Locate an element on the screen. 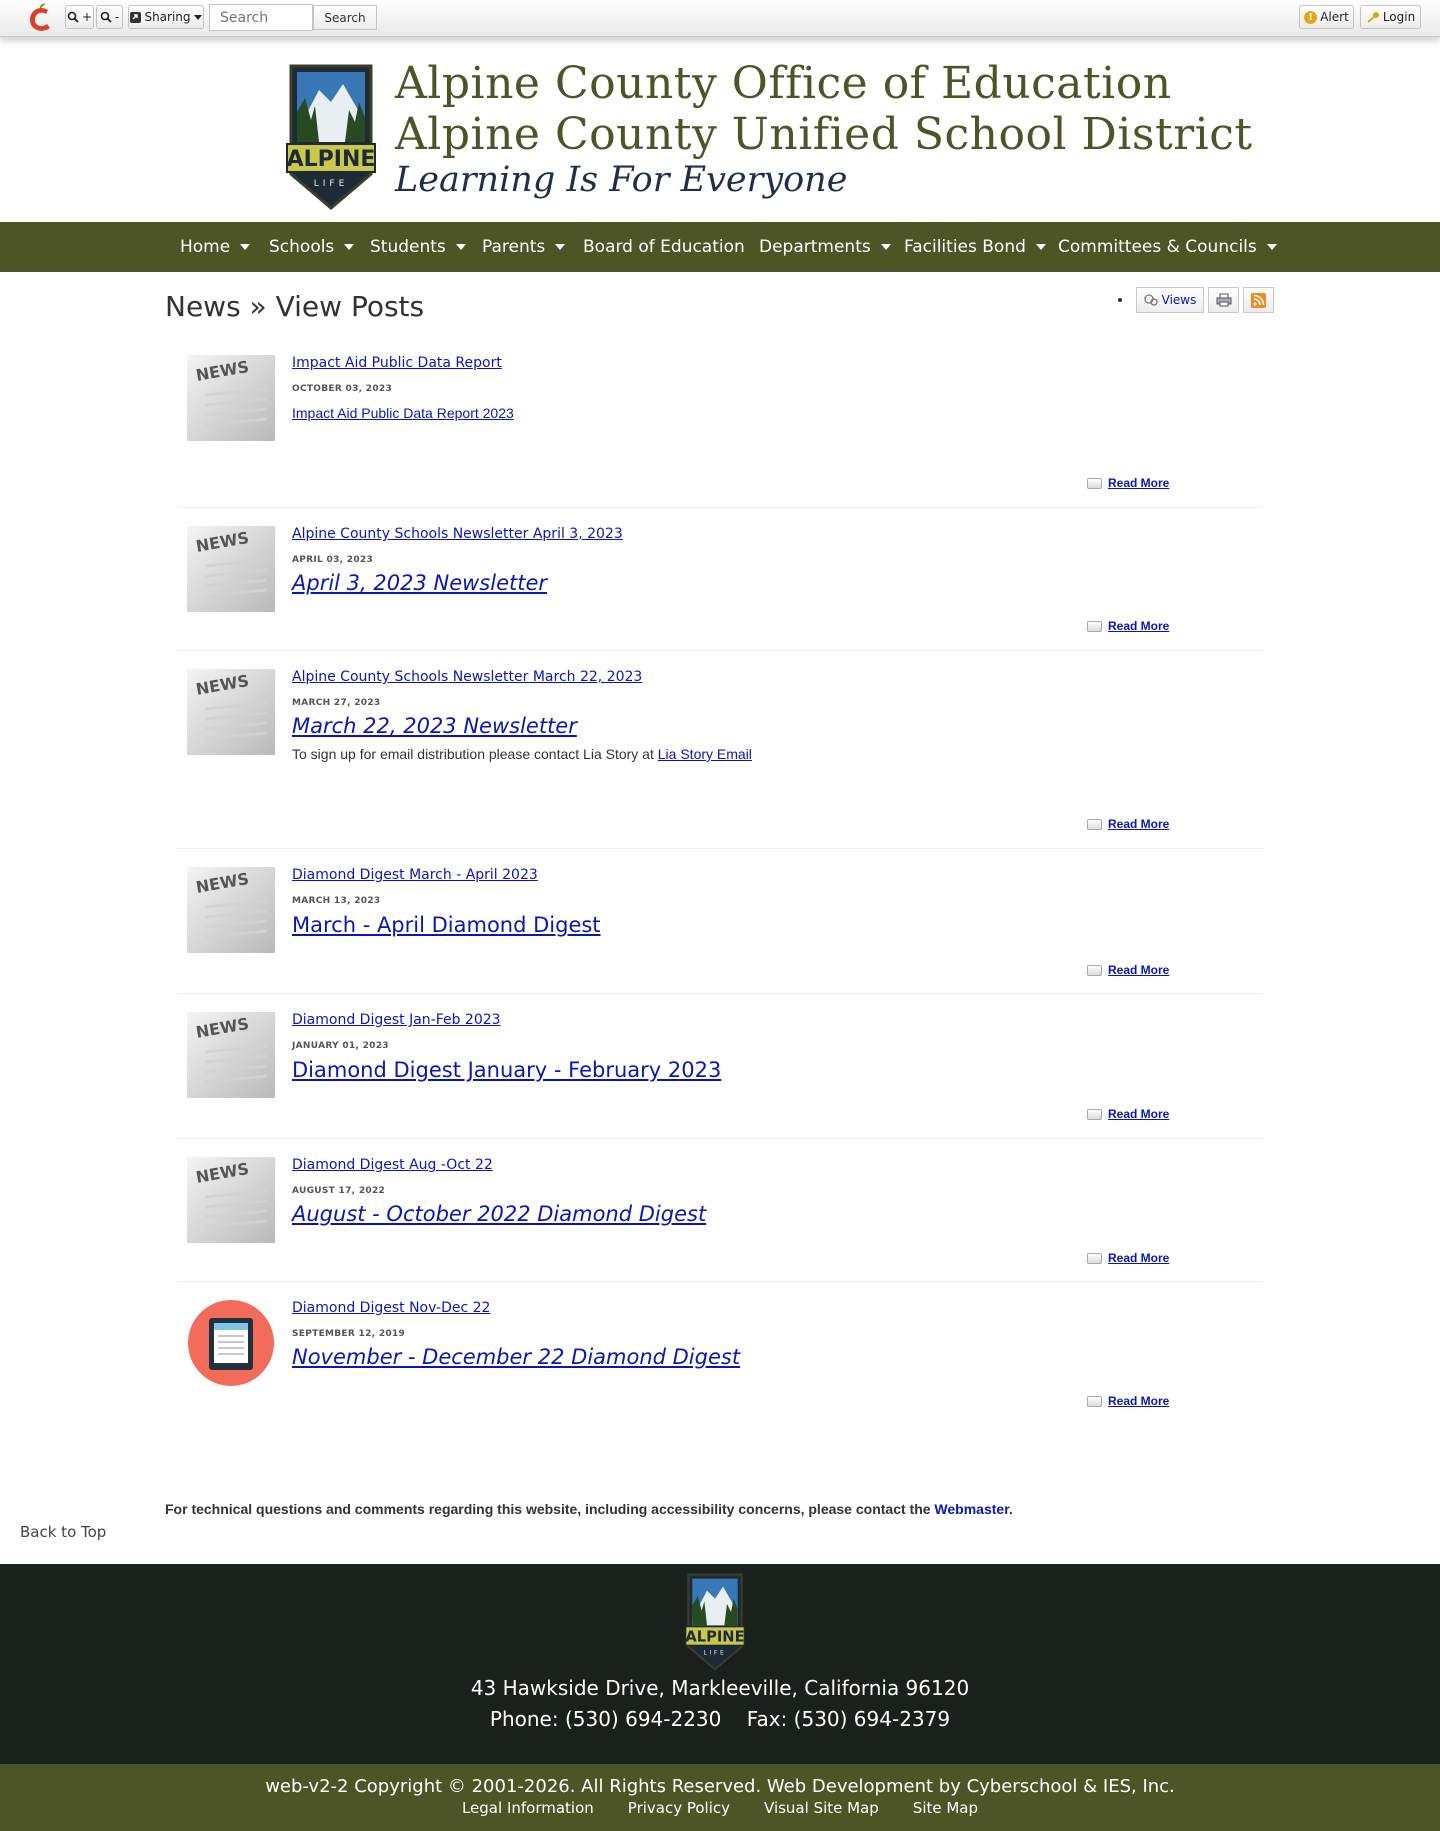  cyberschool-logo-icon is located at coordinates (41, 18).